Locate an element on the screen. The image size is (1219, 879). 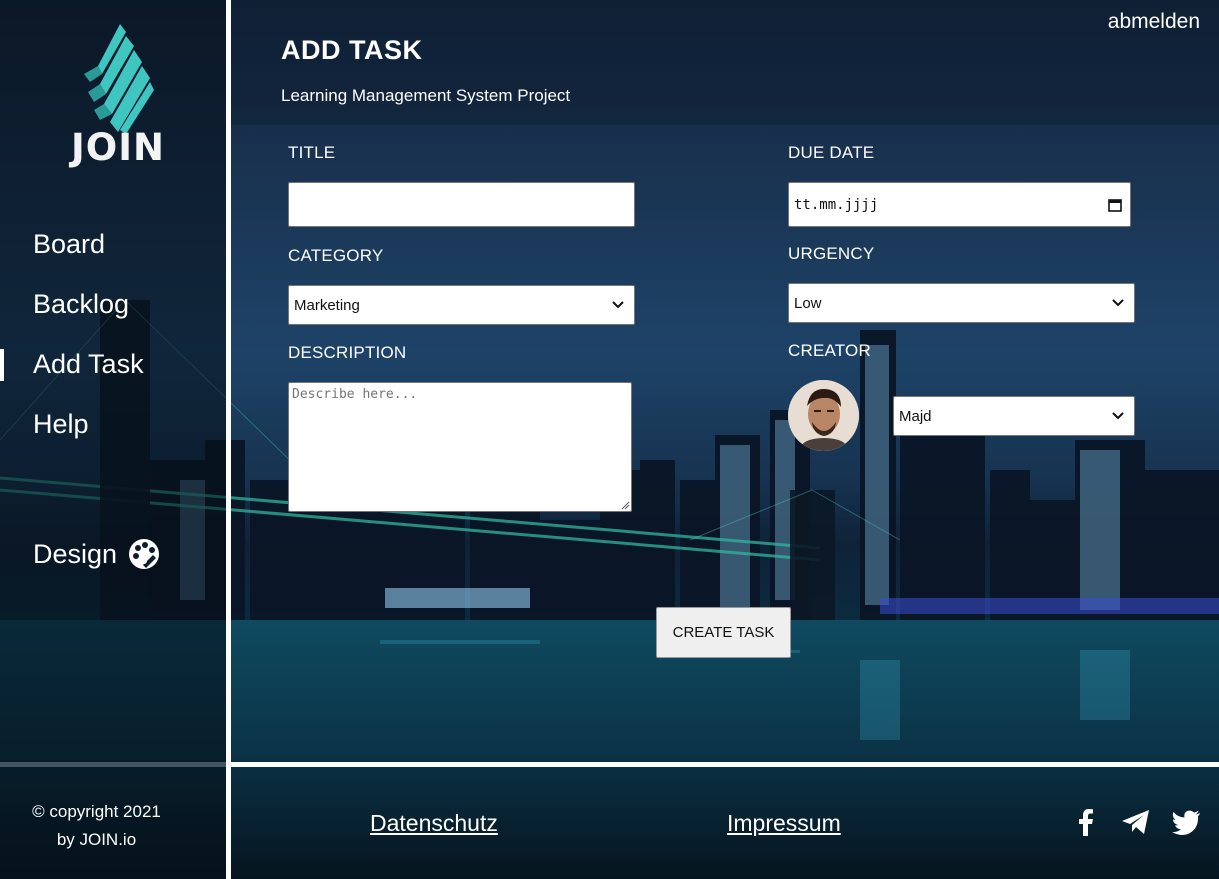
copyright: © copyright 2021 by JOIN.io is located at coordinates (96, 826).